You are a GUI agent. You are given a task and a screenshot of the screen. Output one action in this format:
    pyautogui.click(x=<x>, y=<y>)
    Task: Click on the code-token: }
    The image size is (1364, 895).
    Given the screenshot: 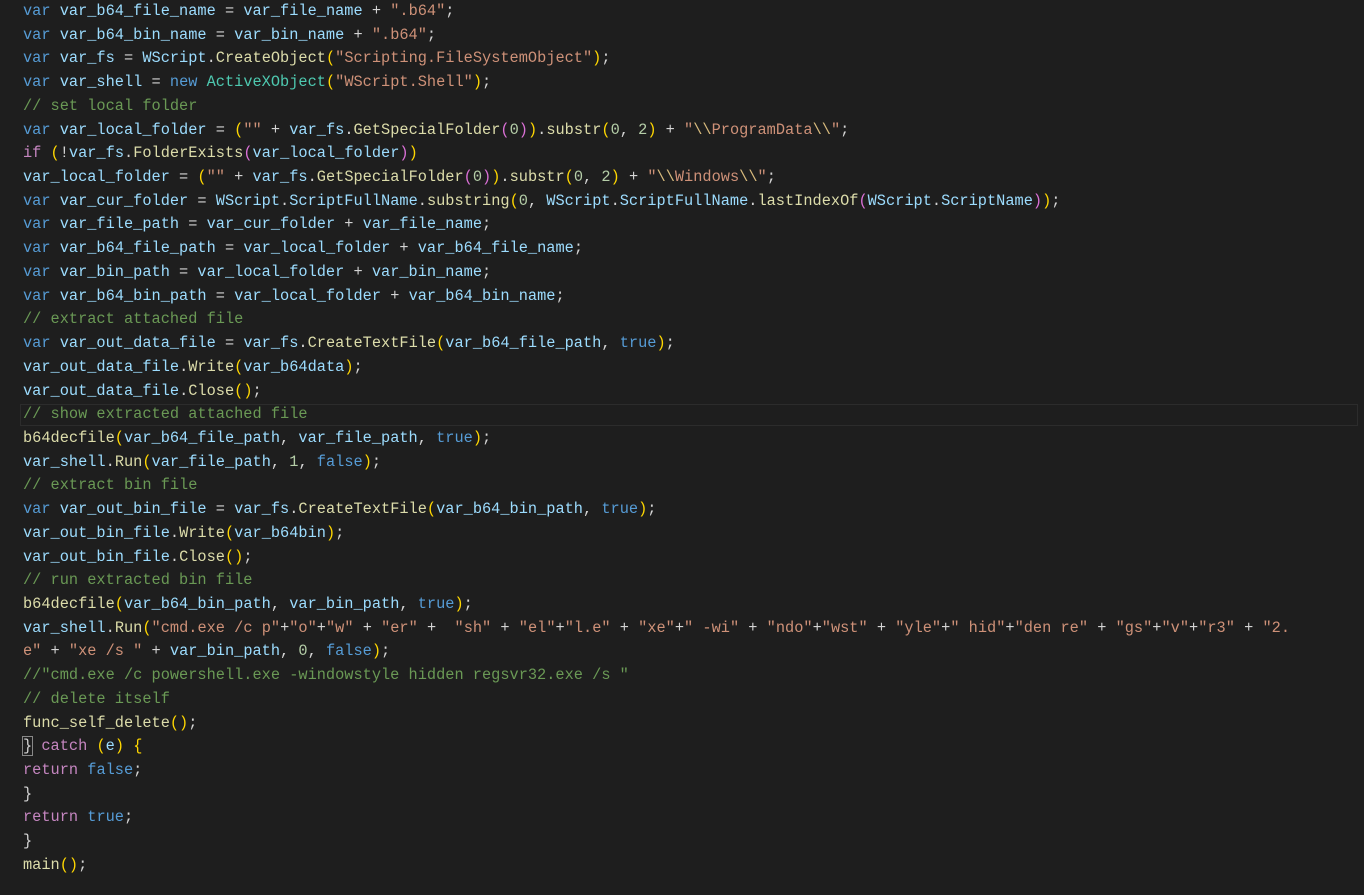 What is the action you would take?
    pyautogui.click(x=28, y=793)
    